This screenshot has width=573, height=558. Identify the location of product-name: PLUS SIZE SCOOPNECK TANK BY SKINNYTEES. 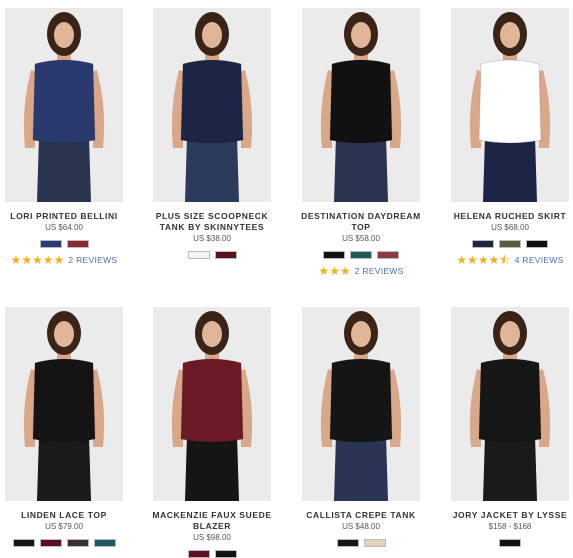
(212, 222).